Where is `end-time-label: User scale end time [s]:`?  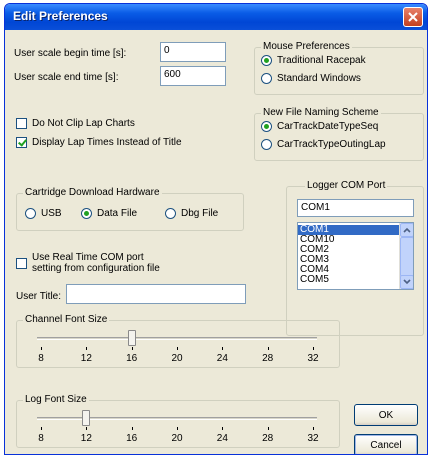 end-time-label: User scale end time [s]: is located at coordinates (66, 77).